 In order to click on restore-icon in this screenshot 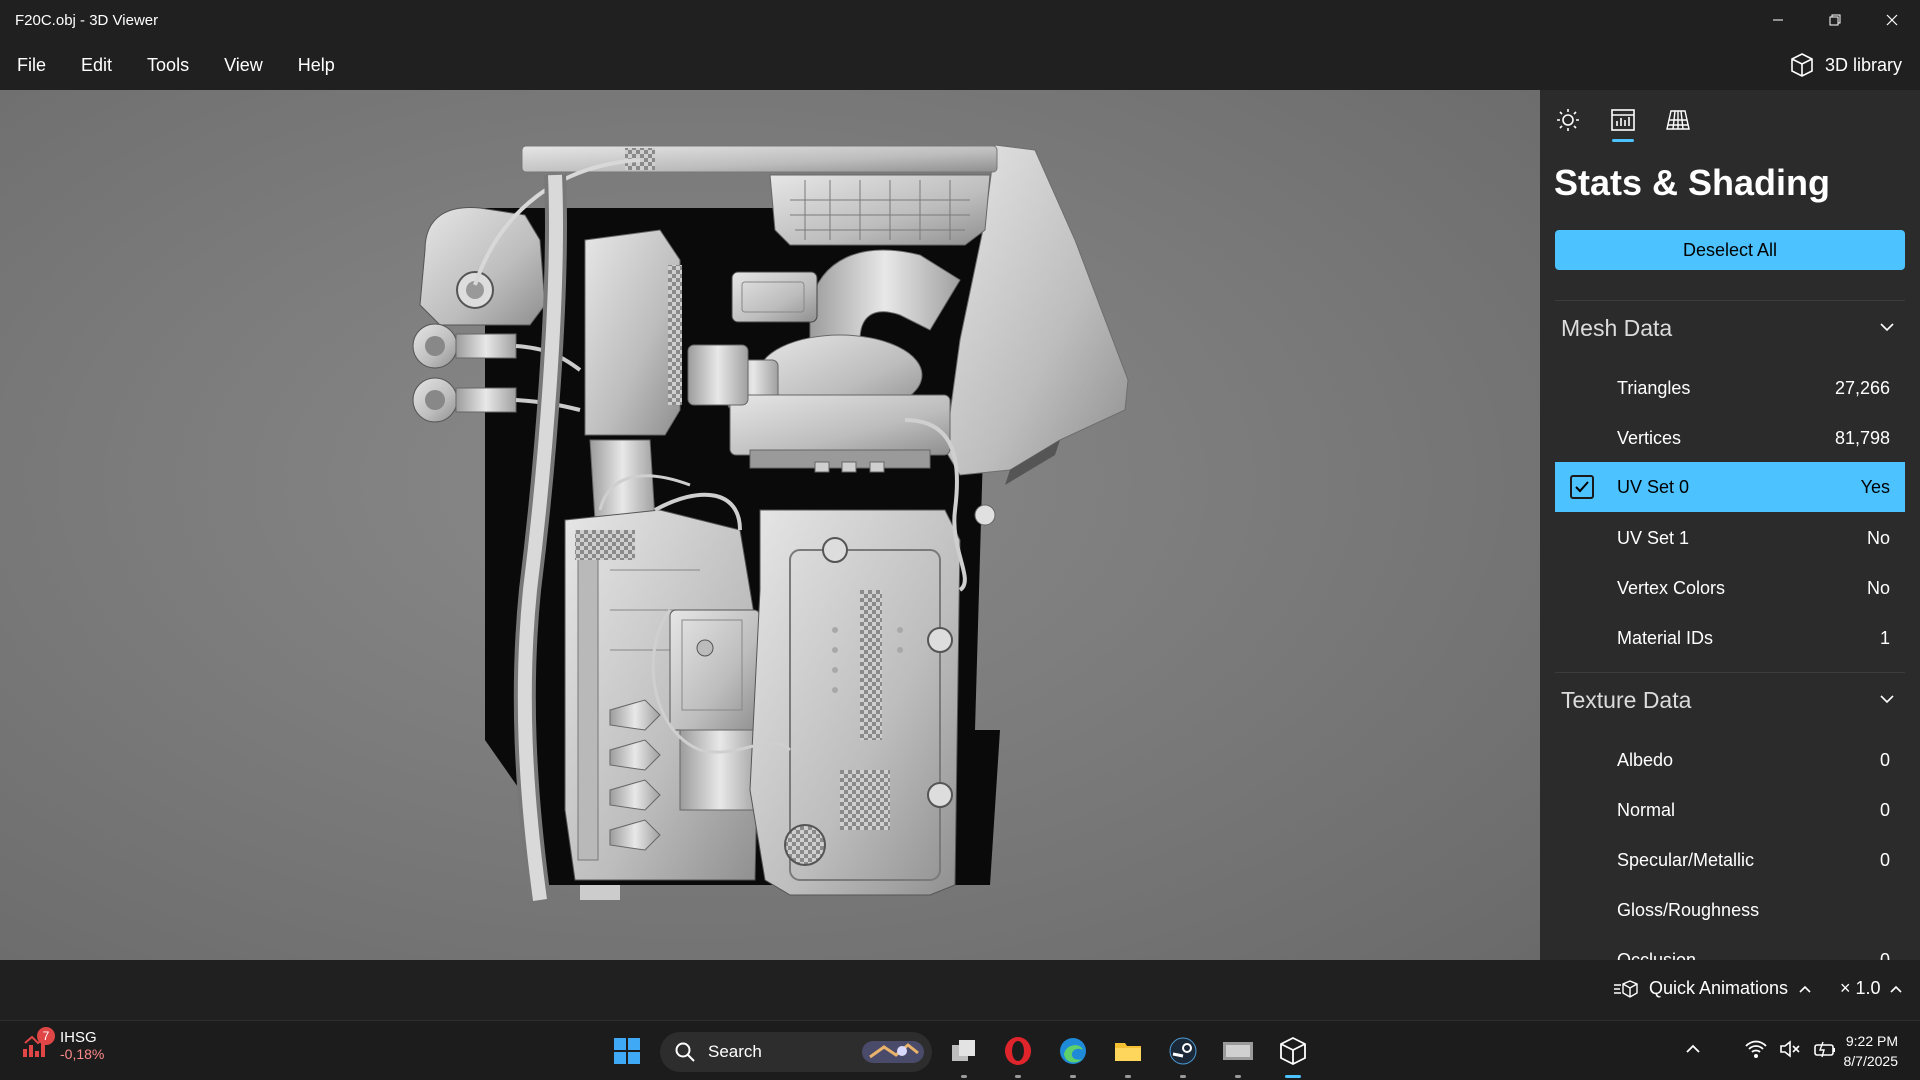, I will do `click(1834, 20)`.